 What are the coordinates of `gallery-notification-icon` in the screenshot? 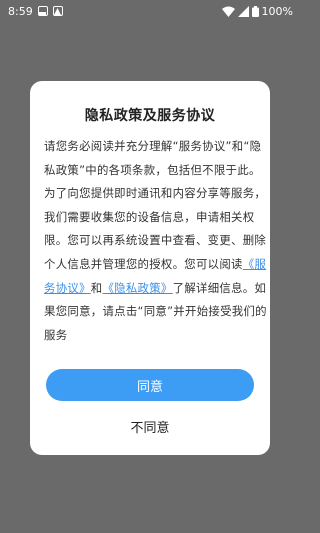 It's located at (42, 11).